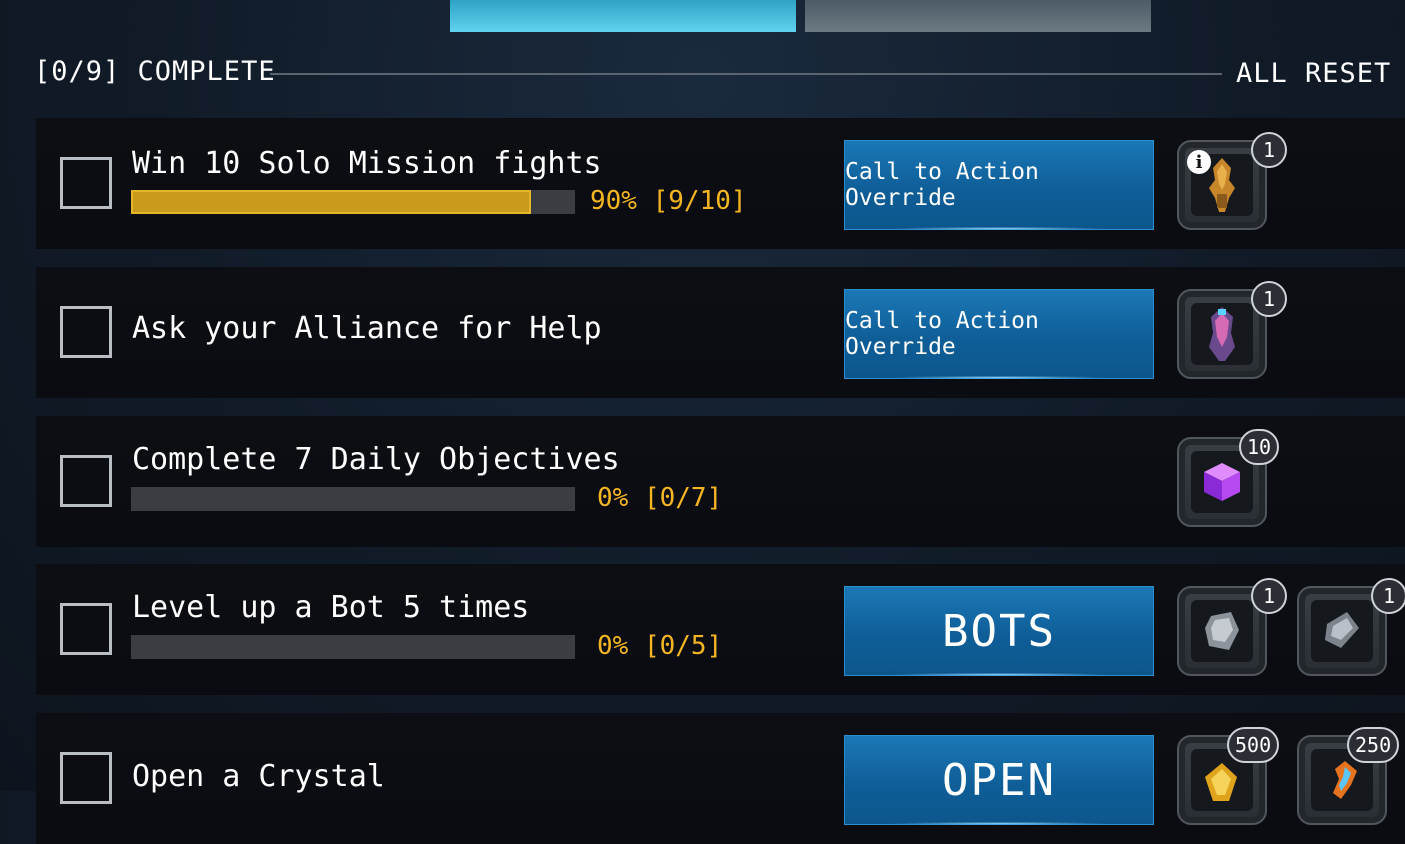 The height and width of the screenshot is (844, 1405). What do you see at coordinates (1232, 181) in the screenshot?
I see `reward-item: i 1` at bounding box center [1232, 181].